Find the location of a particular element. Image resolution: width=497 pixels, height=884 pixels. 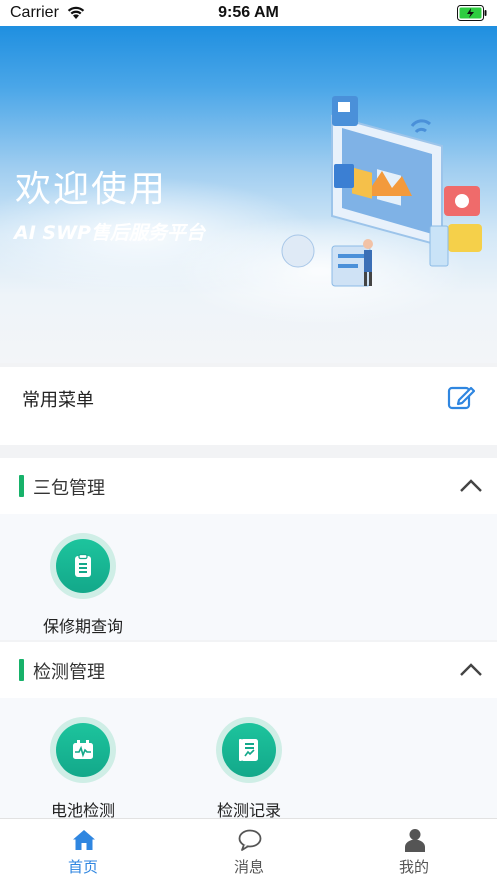

banner-welcome-text: 欢迎使用 is located at coordinates (91, 189).